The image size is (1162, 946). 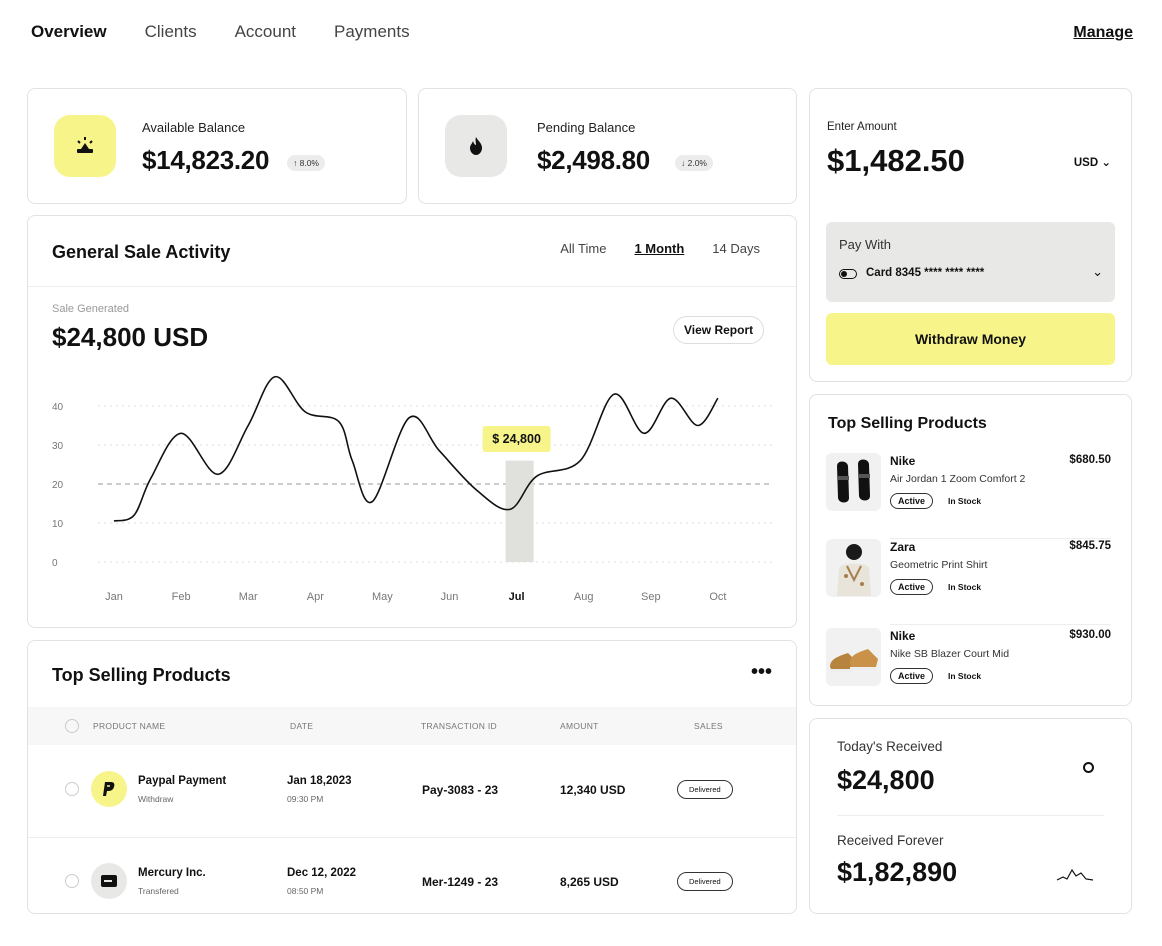 I want to click on x-tick-label: Mar, so click(x=248, y=597).